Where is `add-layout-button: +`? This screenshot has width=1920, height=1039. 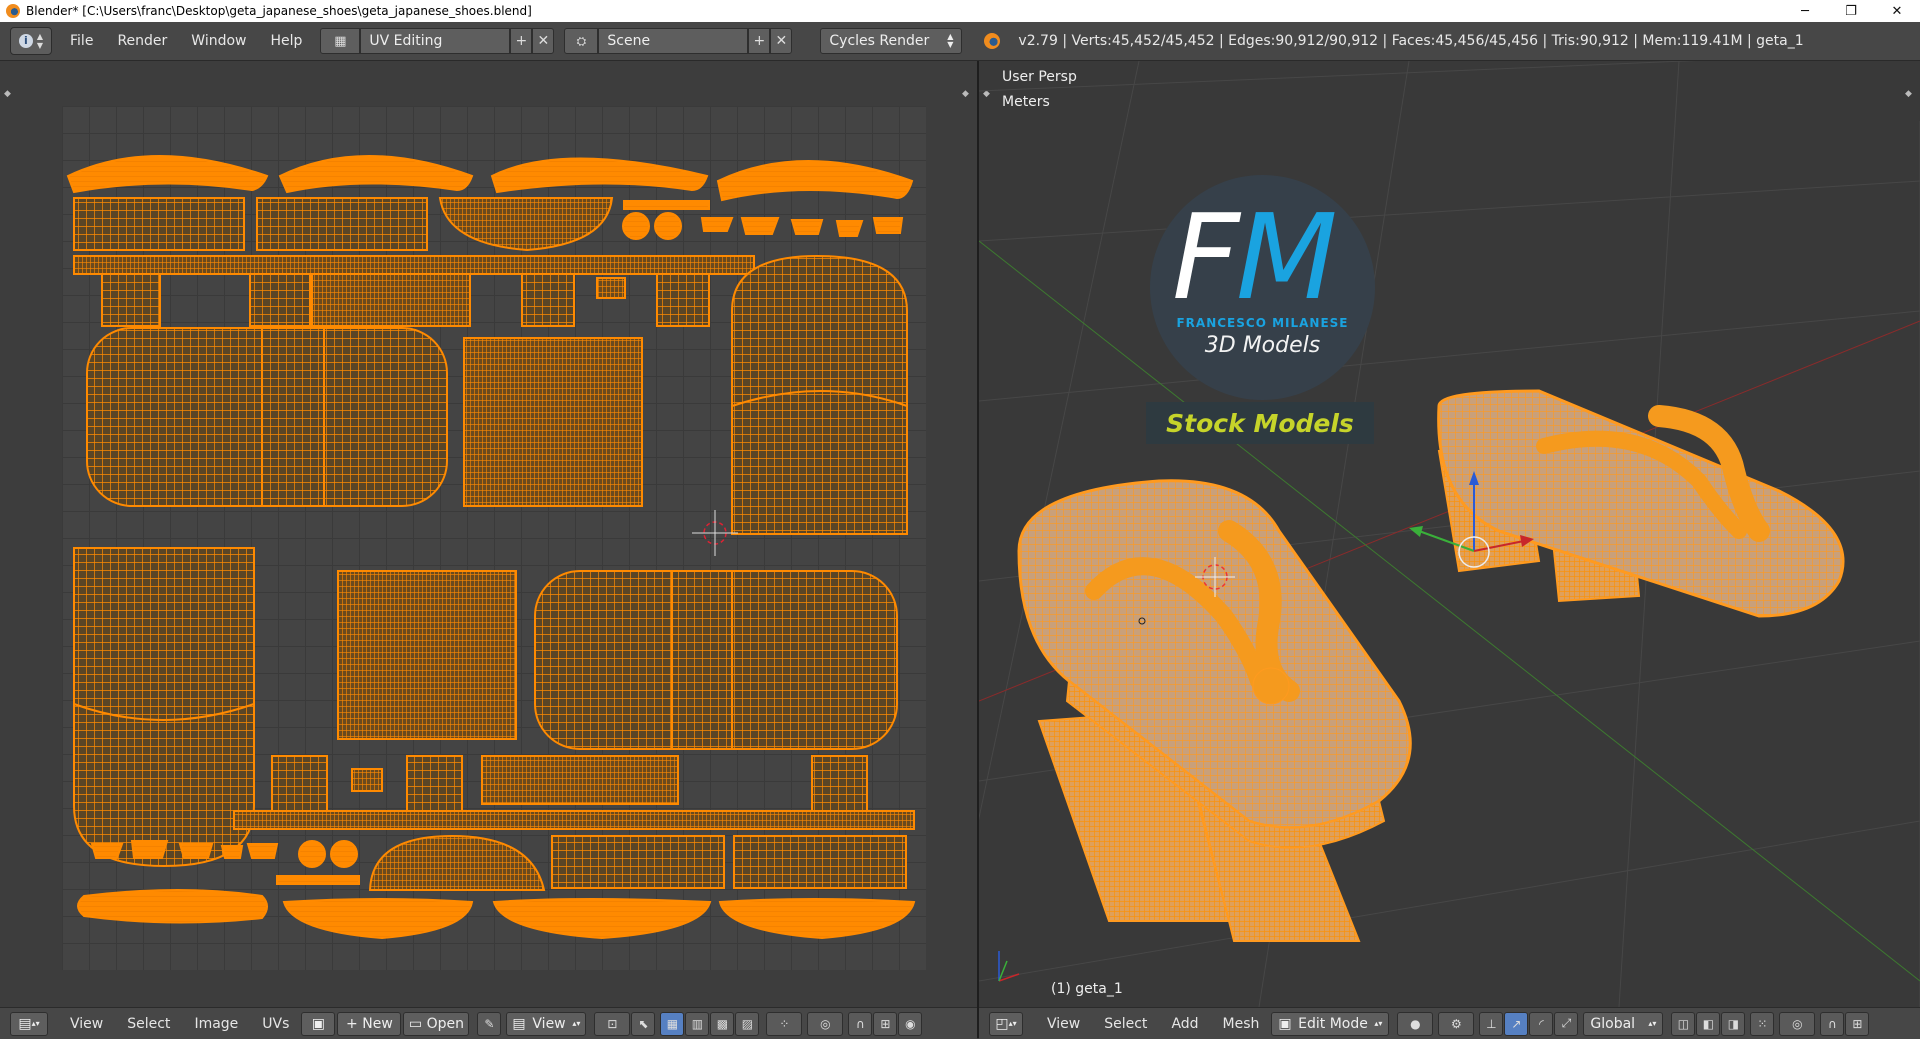 add-layout-button: + is located at coordinates (521, 41).